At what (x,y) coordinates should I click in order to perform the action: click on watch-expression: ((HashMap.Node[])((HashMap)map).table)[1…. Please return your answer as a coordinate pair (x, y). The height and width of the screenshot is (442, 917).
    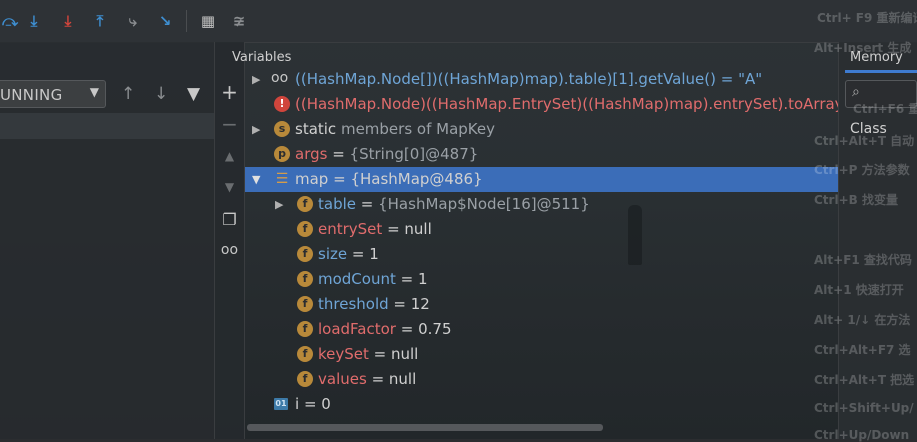
    Looking at the image, I should click on (529, 79).